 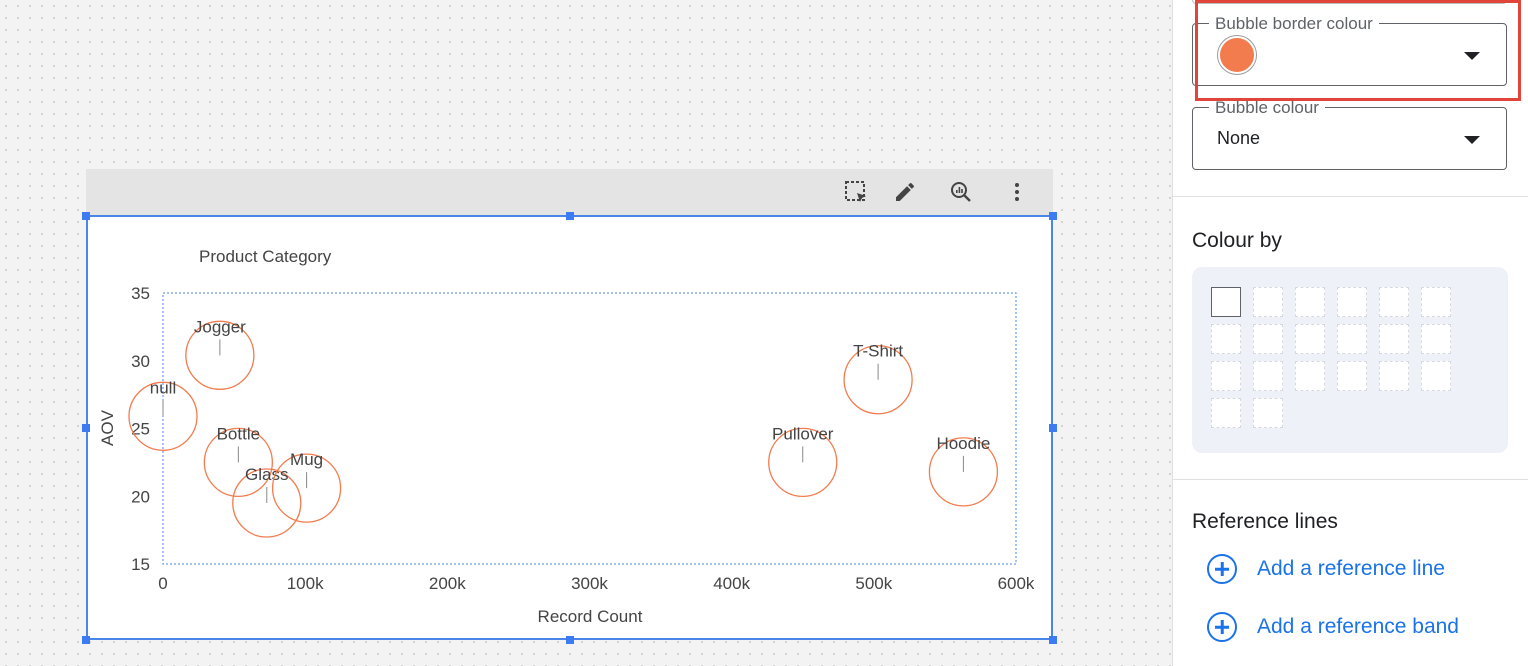 What do you see at coordinates (590, 616) in the screenshot?
I see `x-axis-label: Record Count` at bounding box center [590, 616].